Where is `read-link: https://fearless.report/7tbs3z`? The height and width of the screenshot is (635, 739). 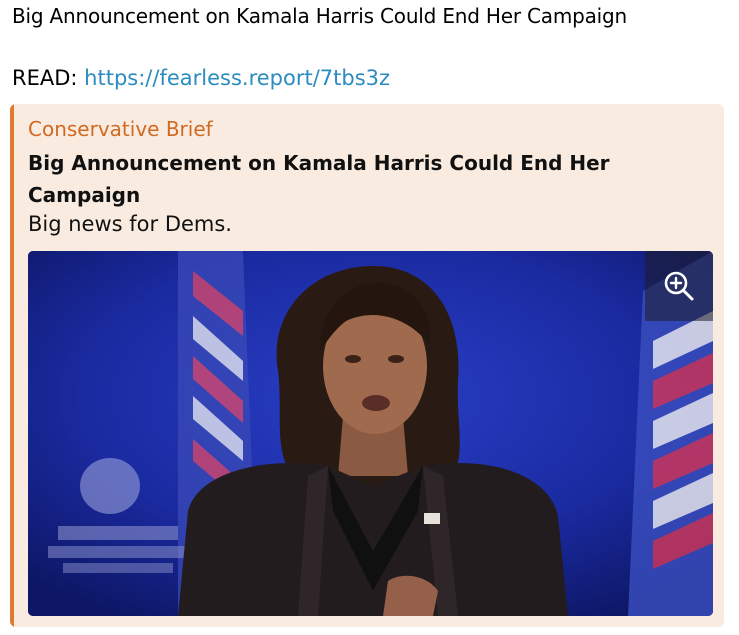 read-link: https://fearless.report/7tbs3z is located at coordinates (237, 78).